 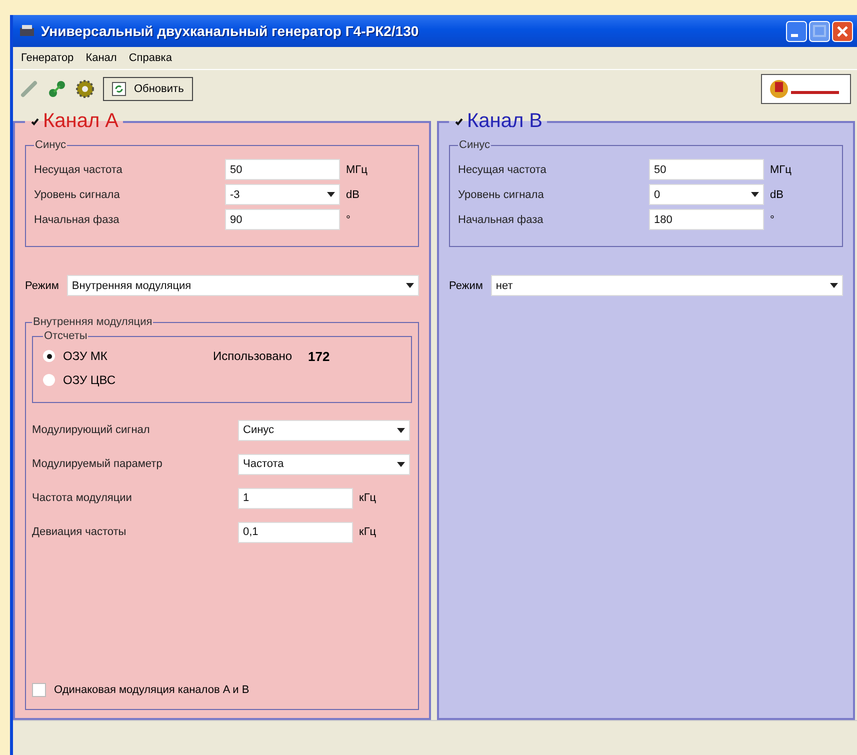 I want to click on logo-icon, so click(x=806, y=89).